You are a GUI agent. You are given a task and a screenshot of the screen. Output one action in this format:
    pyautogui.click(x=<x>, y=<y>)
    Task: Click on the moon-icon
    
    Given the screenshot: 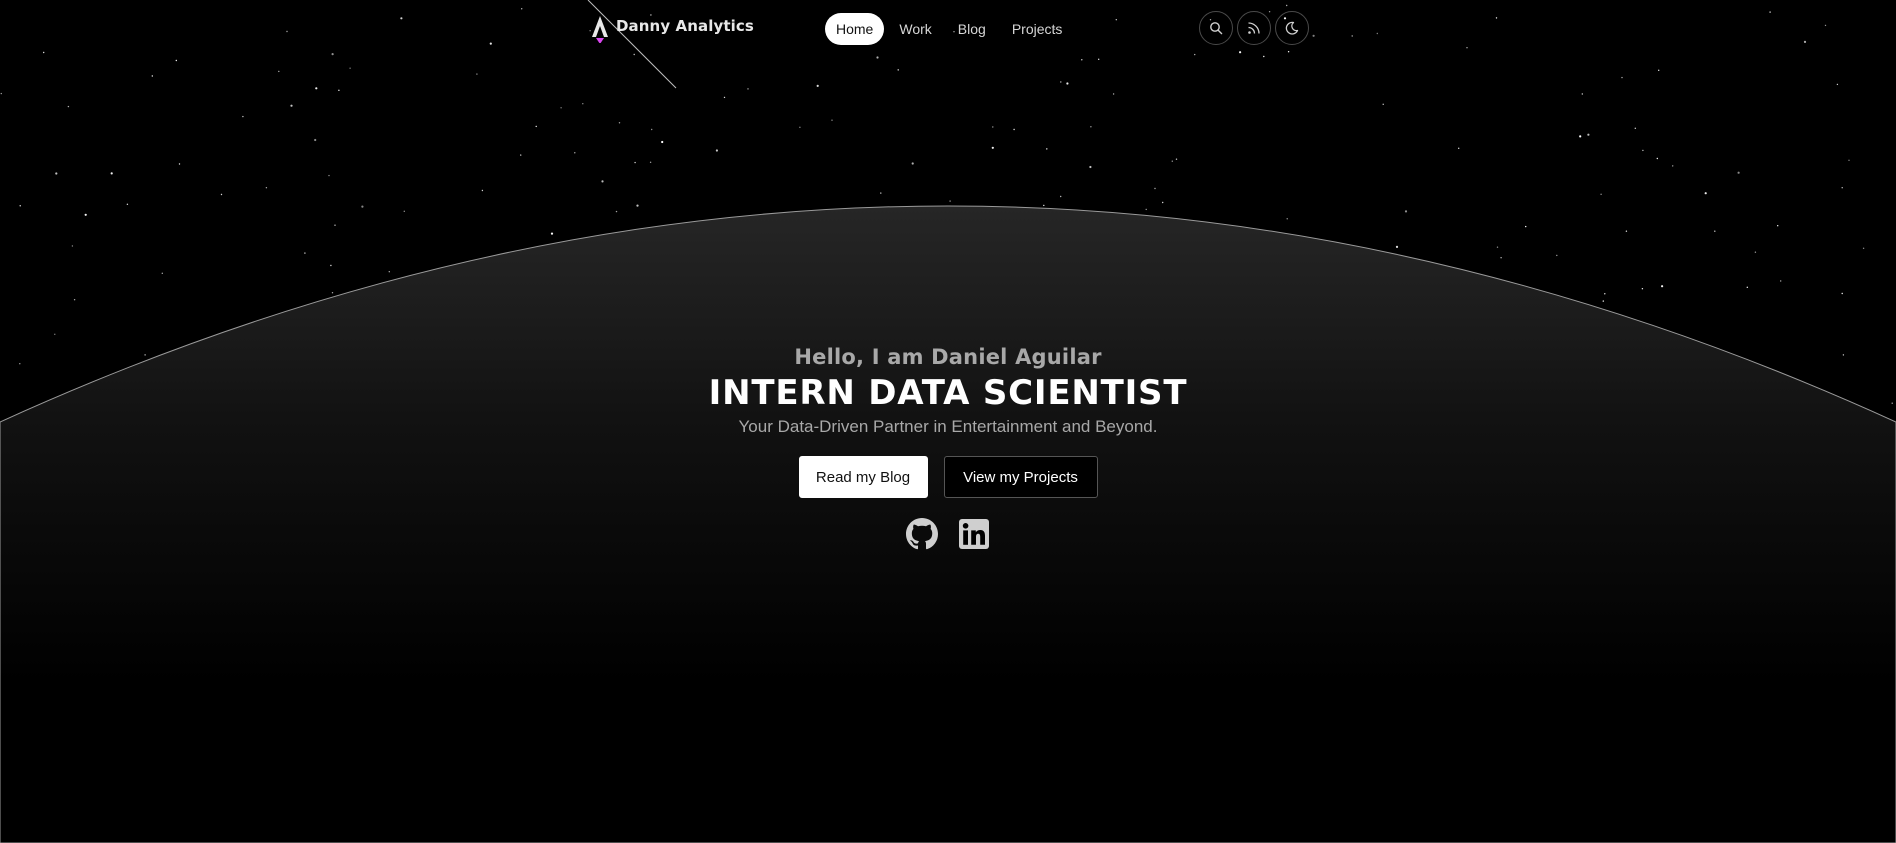 What is the action you would take?
    pyautogui.click(x=1292, y=28)
    